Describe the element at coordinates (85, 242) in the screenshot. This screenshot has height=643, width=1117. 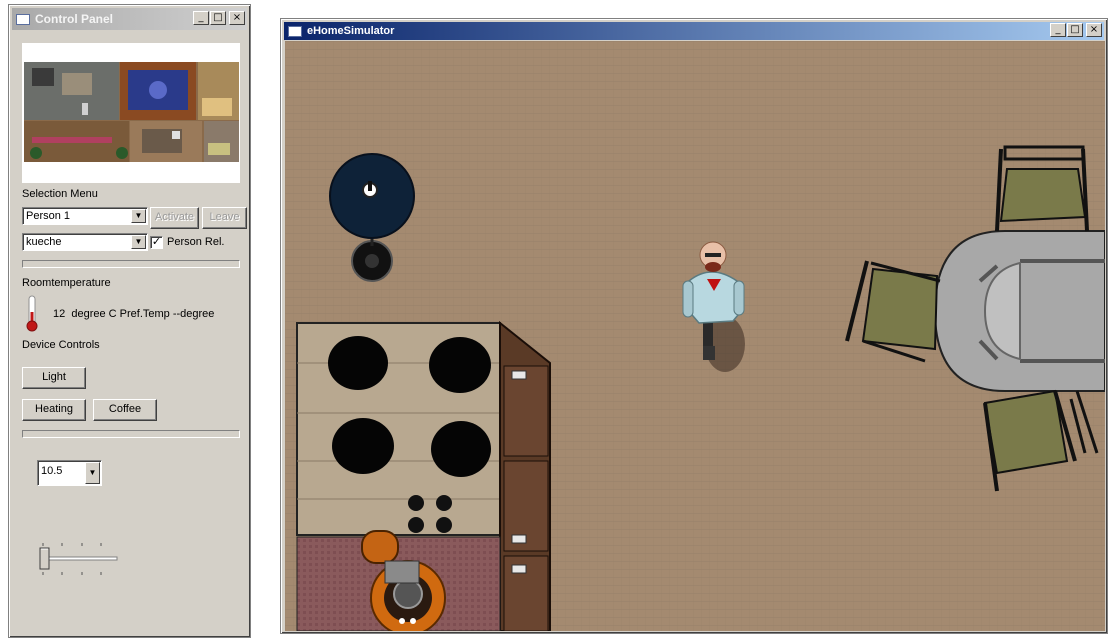
I see `room-select: kueche ▼` at that location.